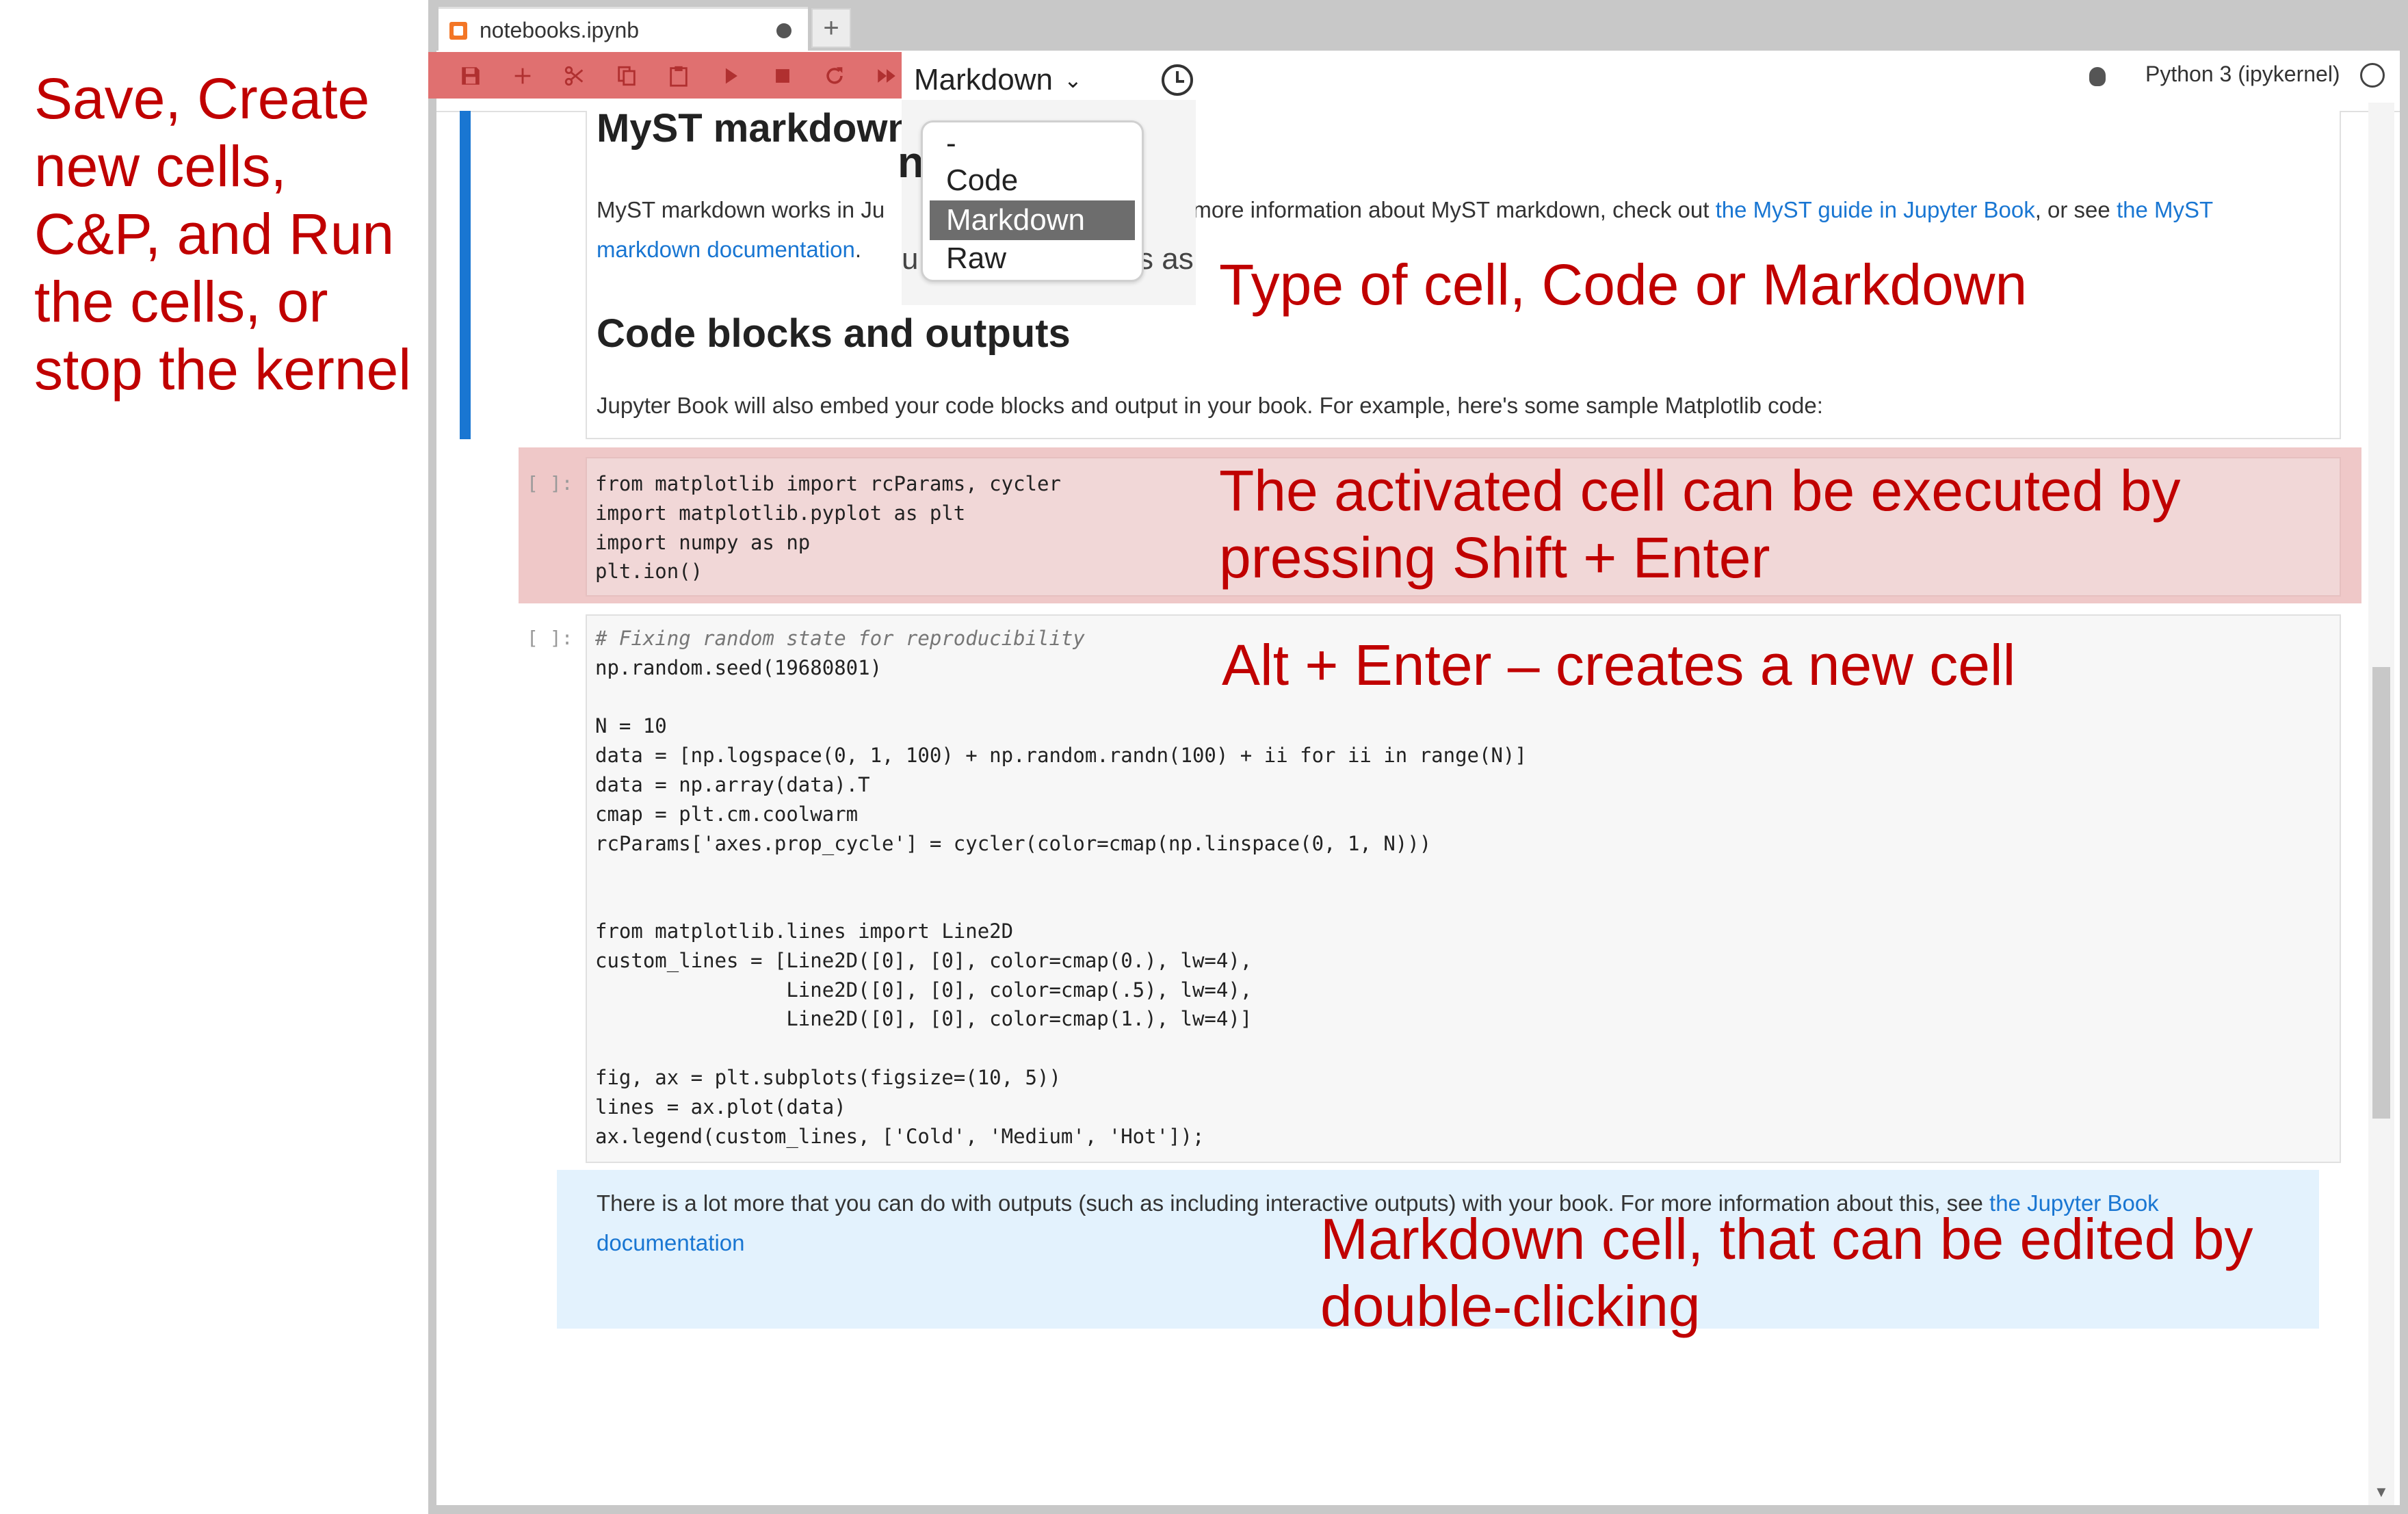 The image size is (2408, 1514). Describe the element at coordinates (575, 75) in the screenshot. I see `cut-icon` at that location.